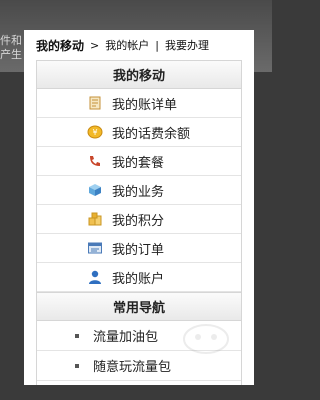  I want to click on menu-item-bill-detail: 我的账详单, so click(139, 103).